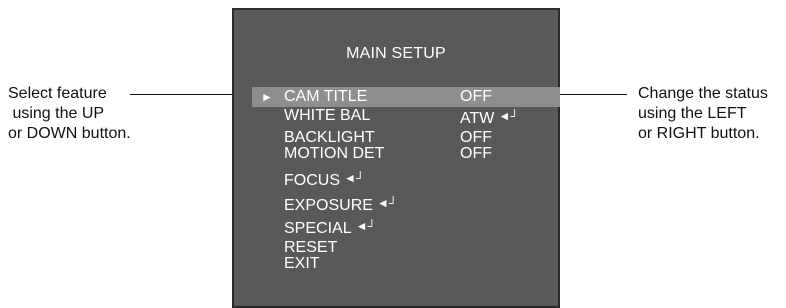 This screenshot has height=308, width=786. Describe the element at coordinates (329, 137) in the screenshot. I see `menu-item-label: BACKLIGHT` at that location.